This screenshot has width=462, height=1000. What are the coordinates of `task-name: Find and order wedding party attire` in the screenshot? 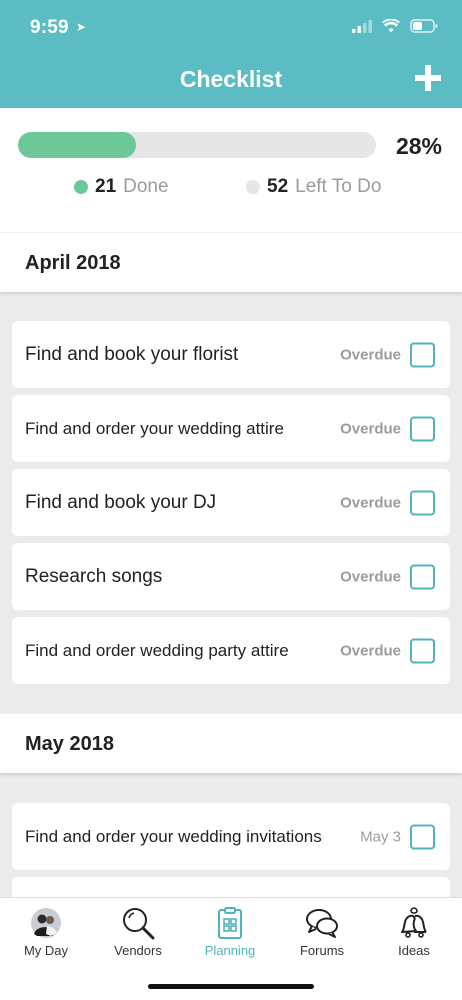 It's located at (157, 650).